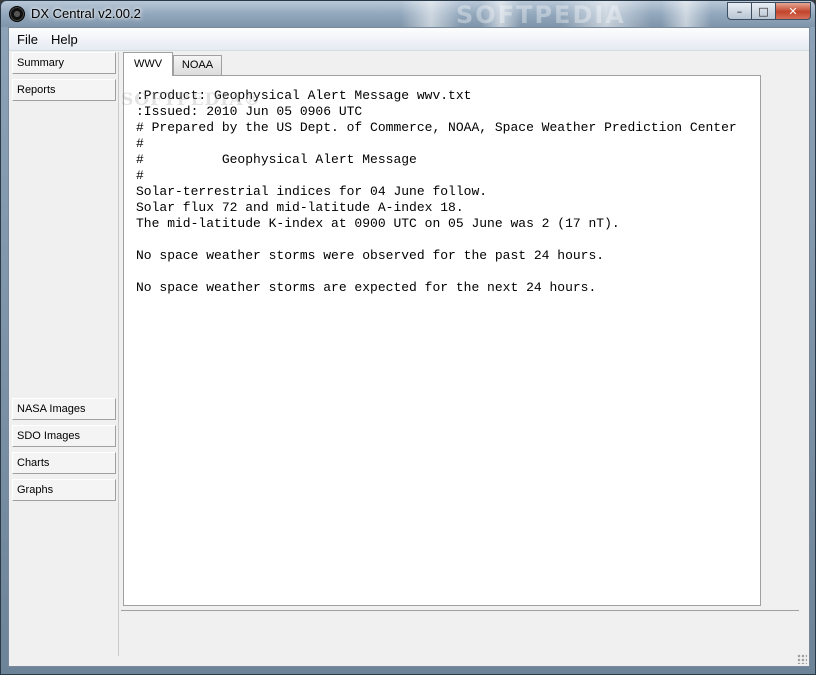  I want to click on maximize-button: □, so click(763, 11).